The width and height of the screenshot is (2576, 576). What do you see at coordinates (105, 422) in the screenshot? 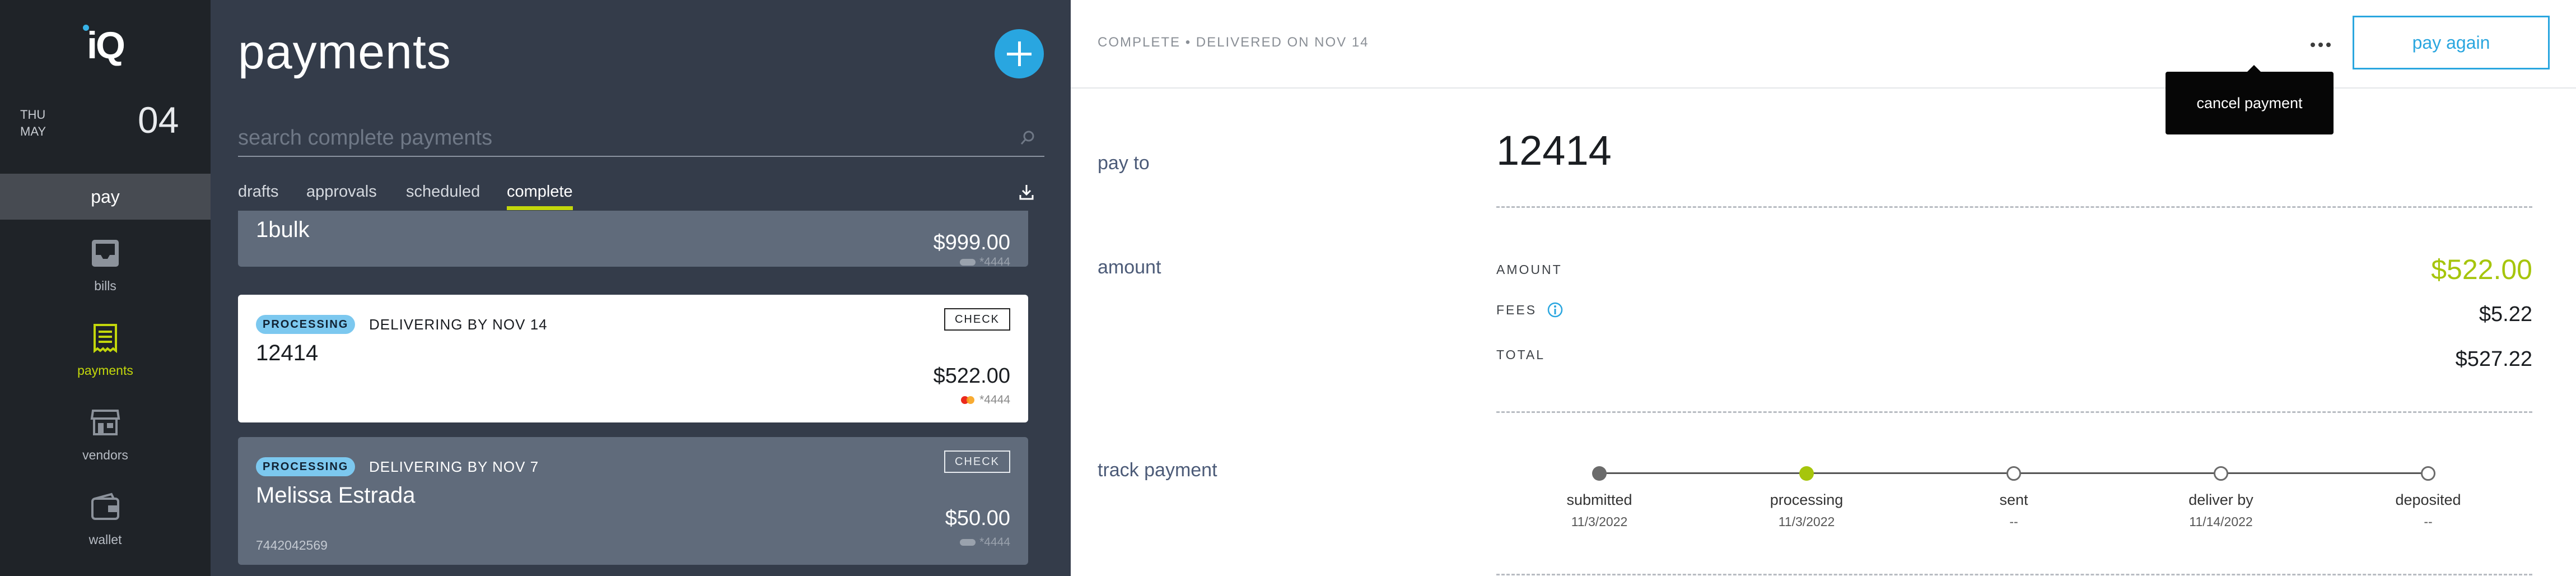
I see `store-icon` at bounding box center [105, 422].